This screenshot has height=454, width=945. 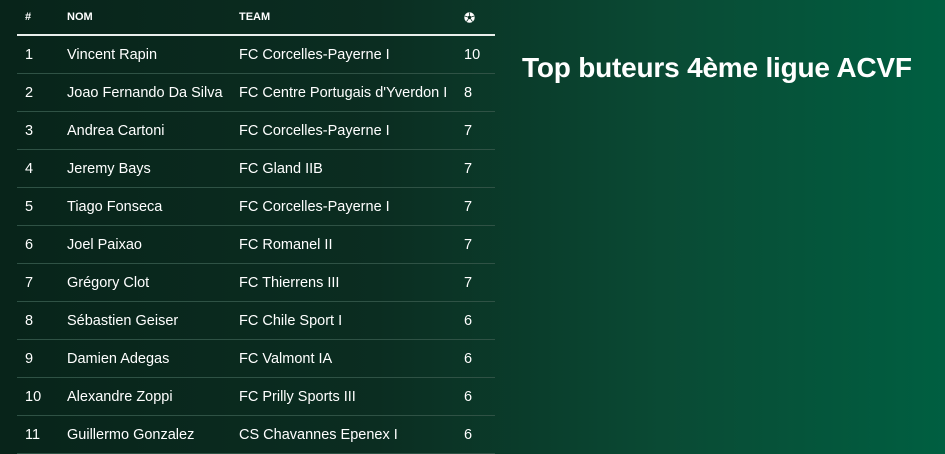 What do you see at coordinates (153, 92) in the screenshot?
I see `player-name-cell: Joao Fernando Da Silva` at bounding box center [153, 92].